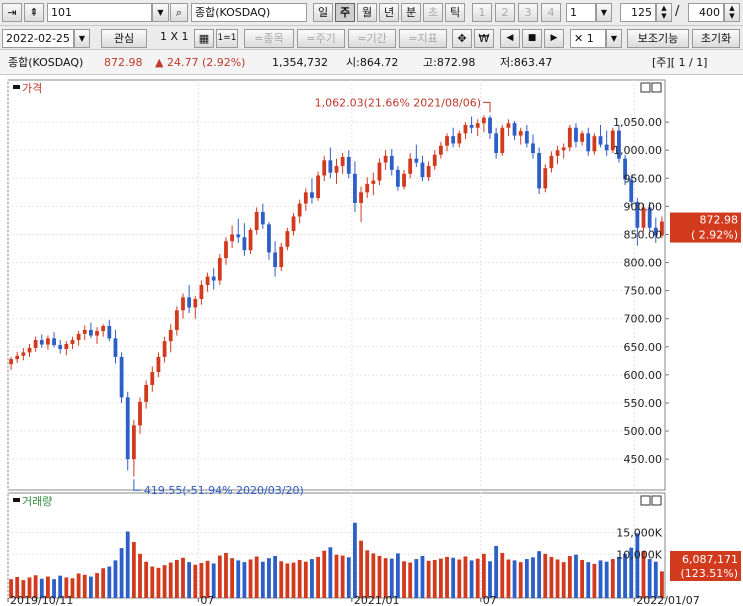  What do you see at coordinates (99, 12) in the screenshot?
I see `code-input: 101` at bounding box center [99, 12].